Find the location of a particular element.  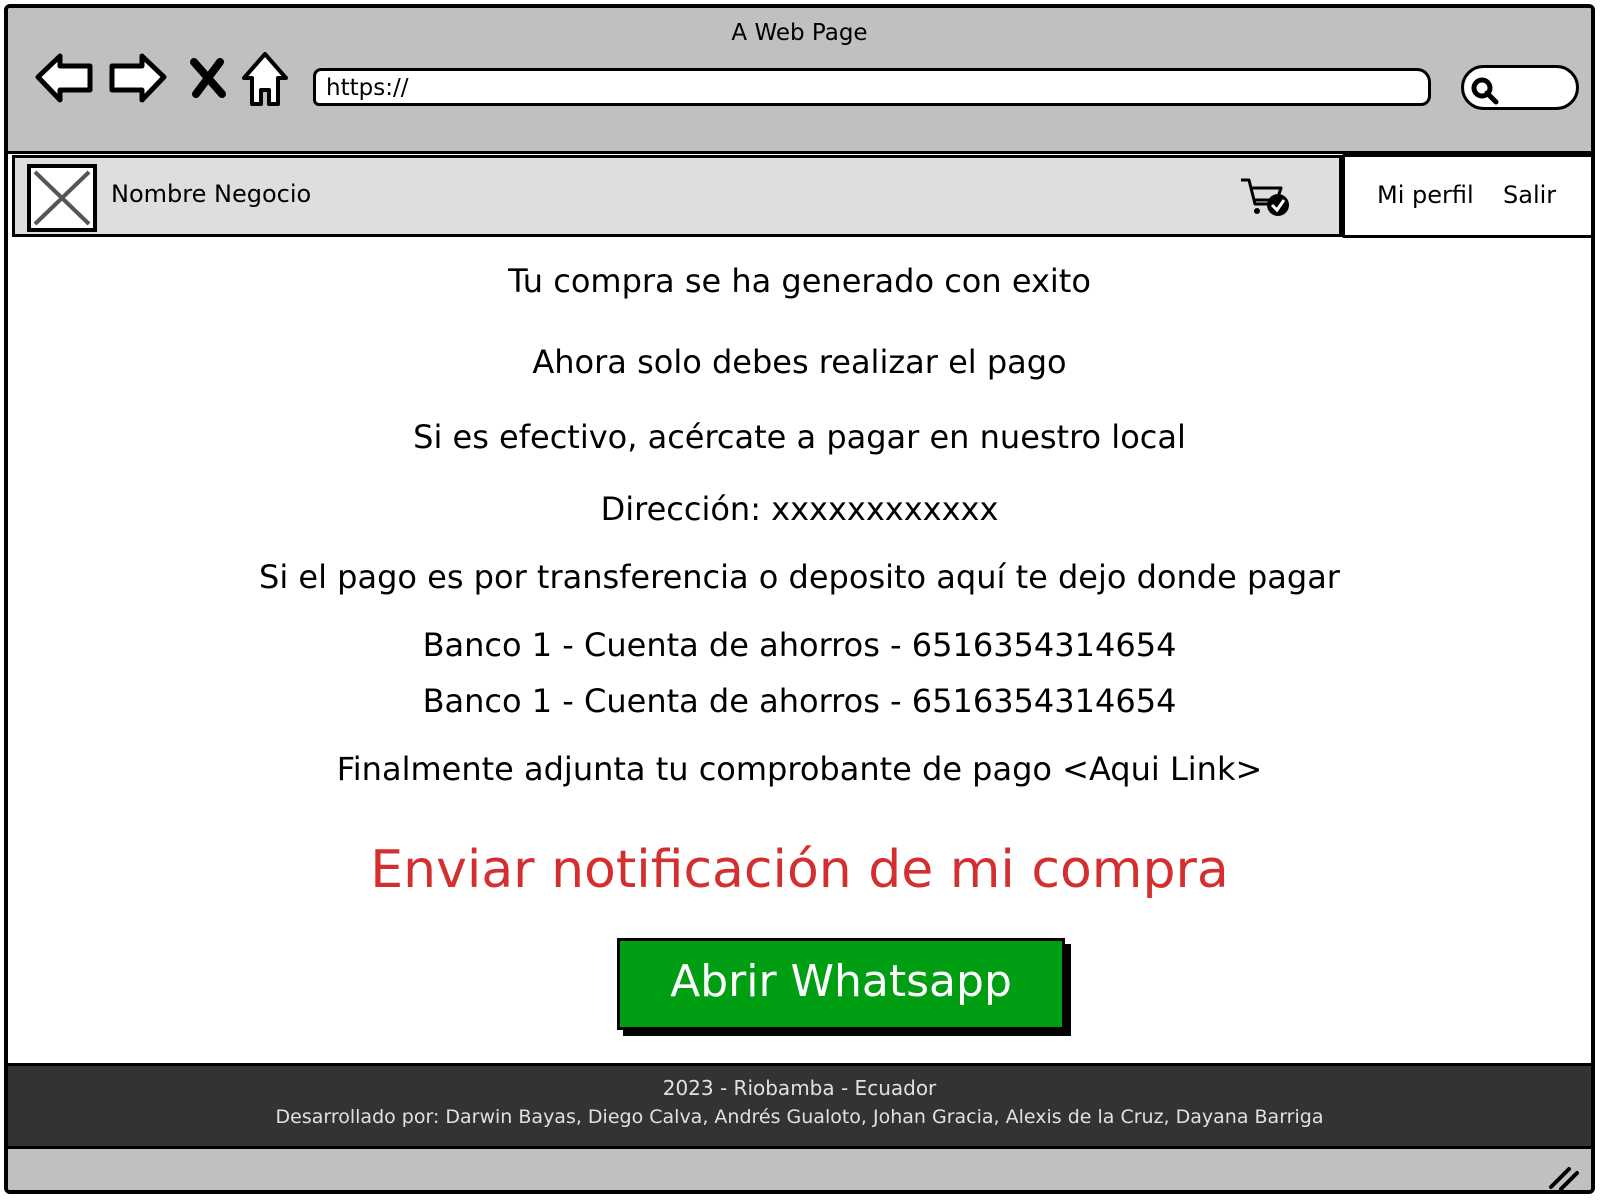

forward-arrow-icon is located at coordinates (137, 77).